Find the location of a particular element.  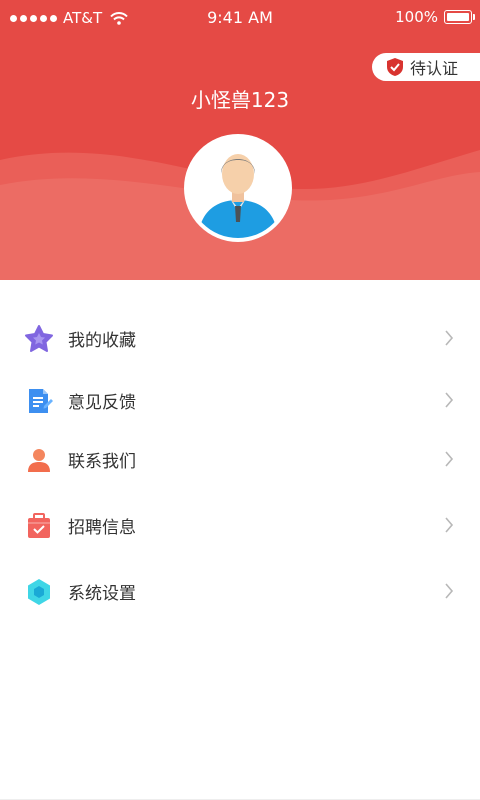

avatar is located at coordinates (238, 188).